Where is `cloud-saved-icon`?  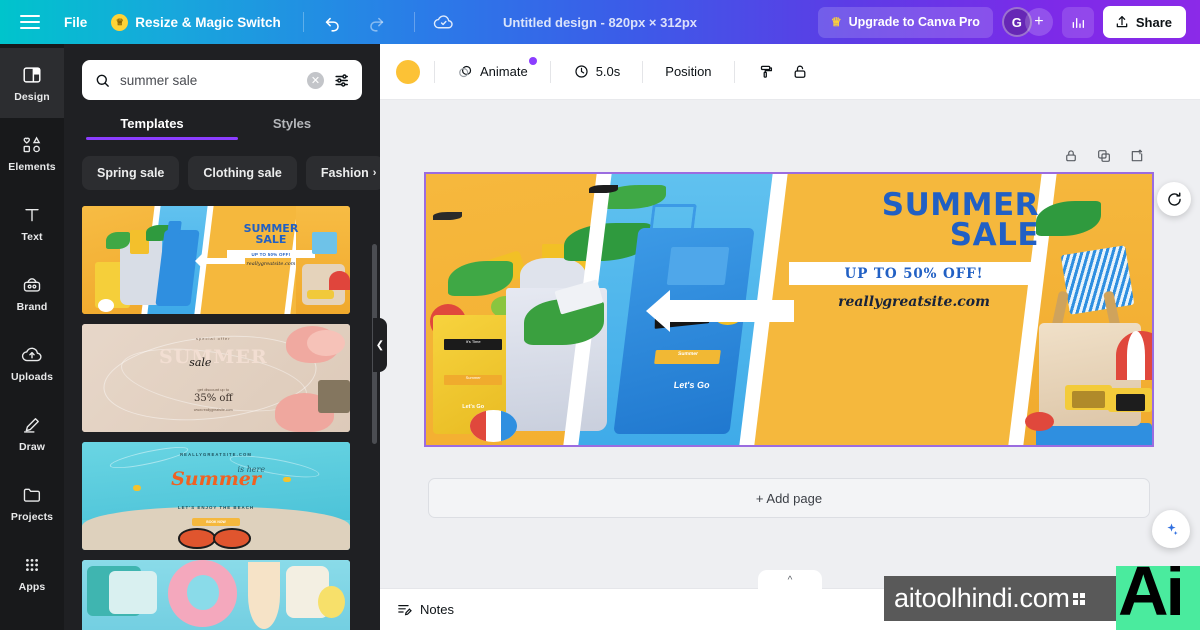
cloud-saved-icon is located at coordinates (444, 22).